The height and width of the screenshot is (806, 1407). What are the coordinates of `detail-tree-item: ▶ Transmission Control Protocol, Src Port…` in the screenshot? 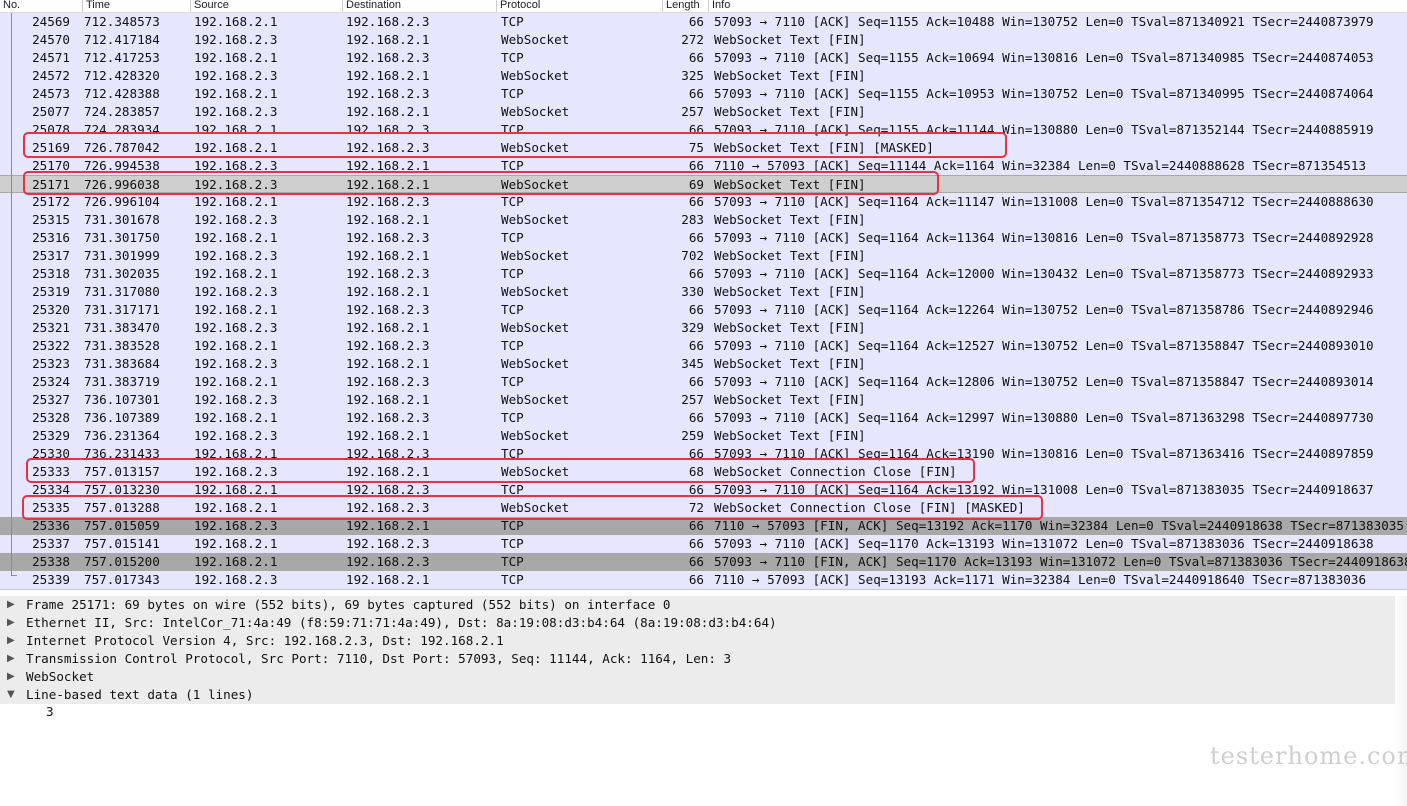 It's located at (703, 659).